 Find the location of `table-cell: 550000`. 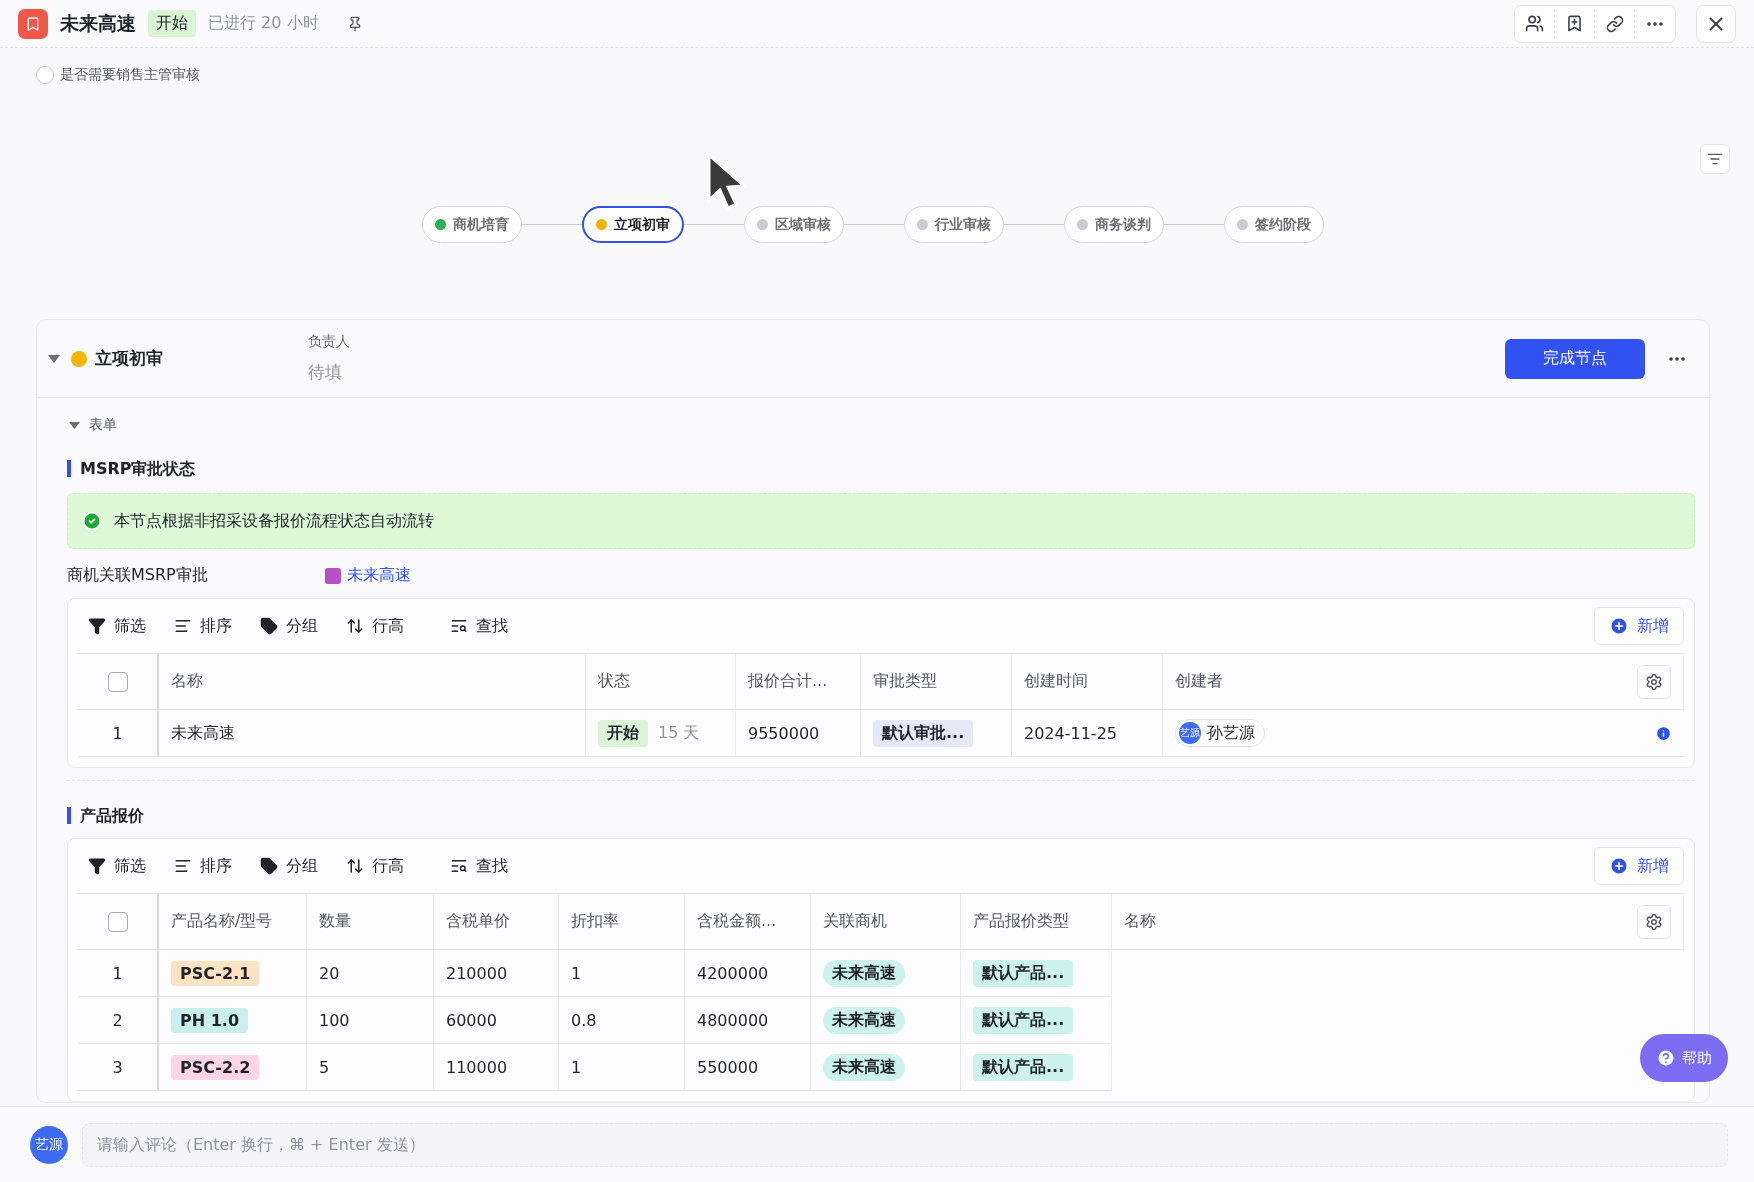

table-cell: 550000 is located at coordinates (748, 1067).